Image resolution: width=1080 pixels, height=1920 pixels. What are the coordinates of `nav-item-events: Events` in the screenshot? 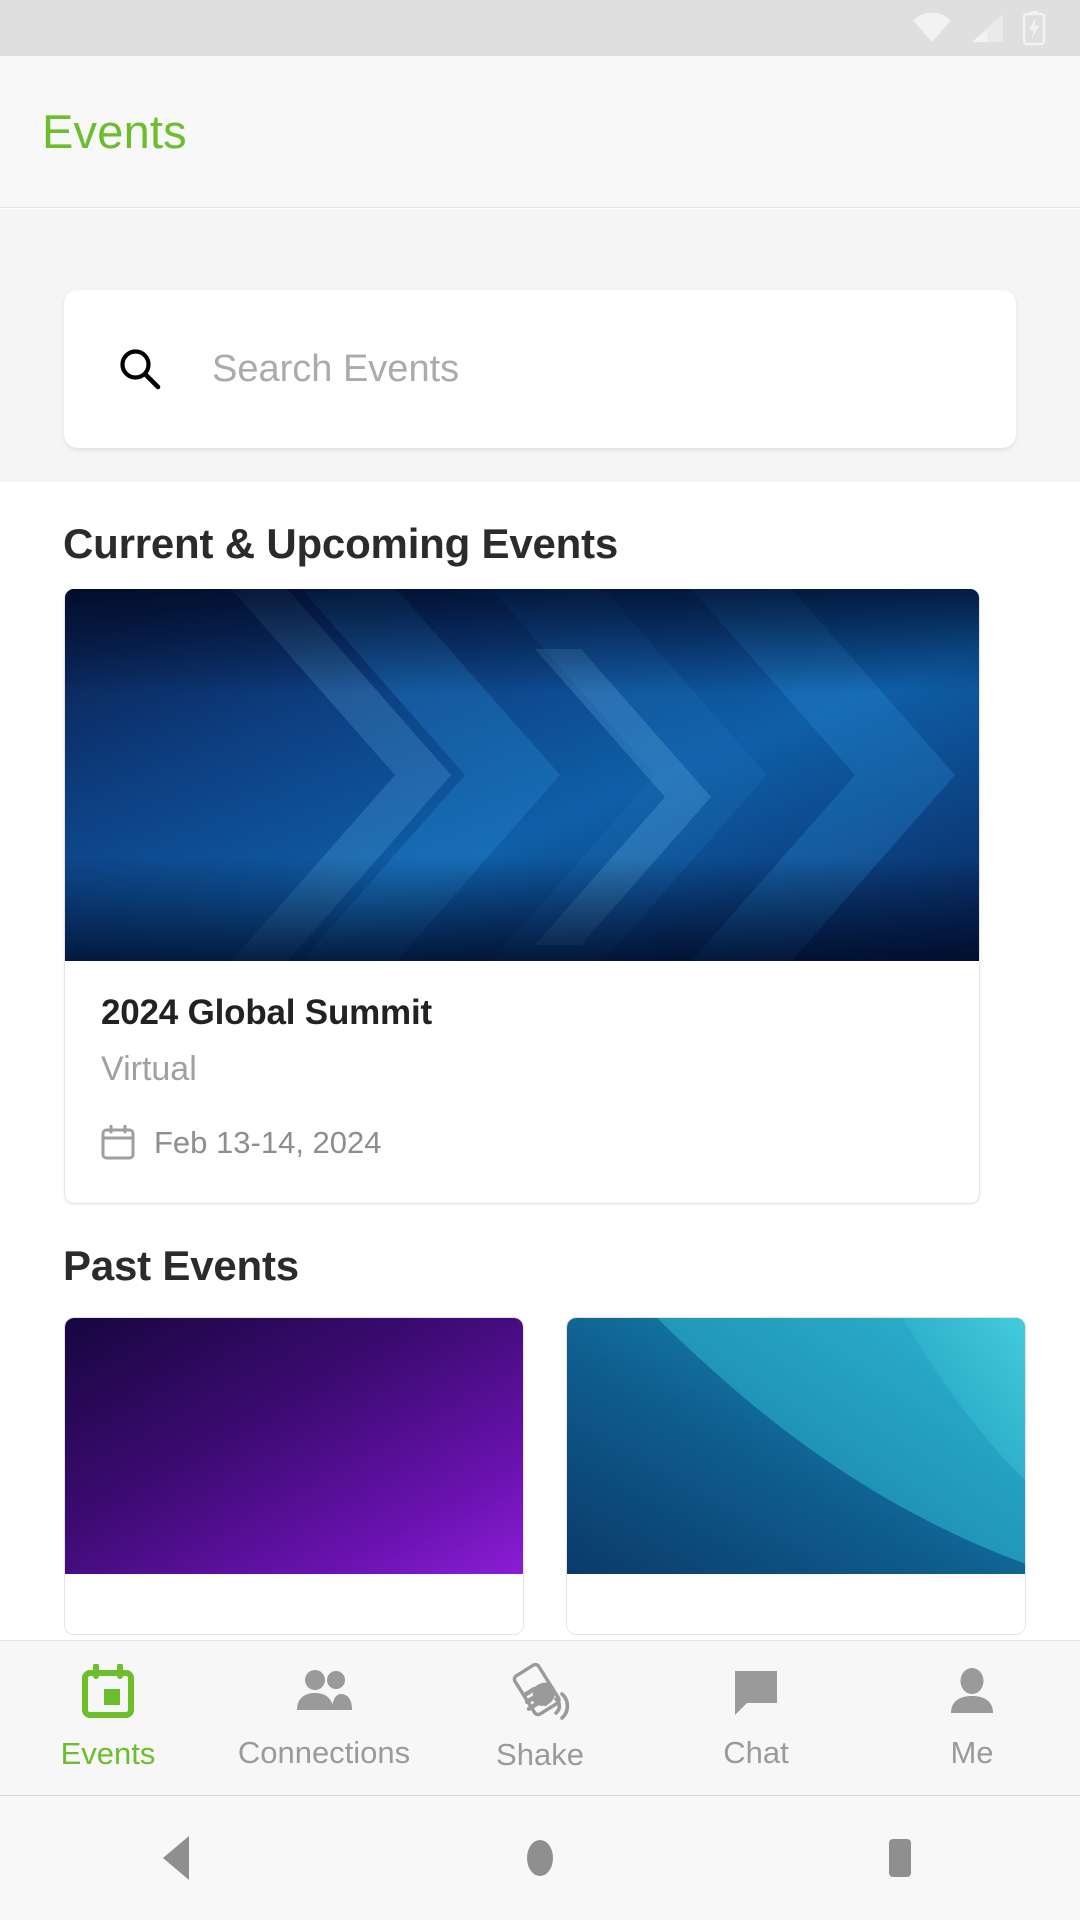 It's located at (108, 1718).